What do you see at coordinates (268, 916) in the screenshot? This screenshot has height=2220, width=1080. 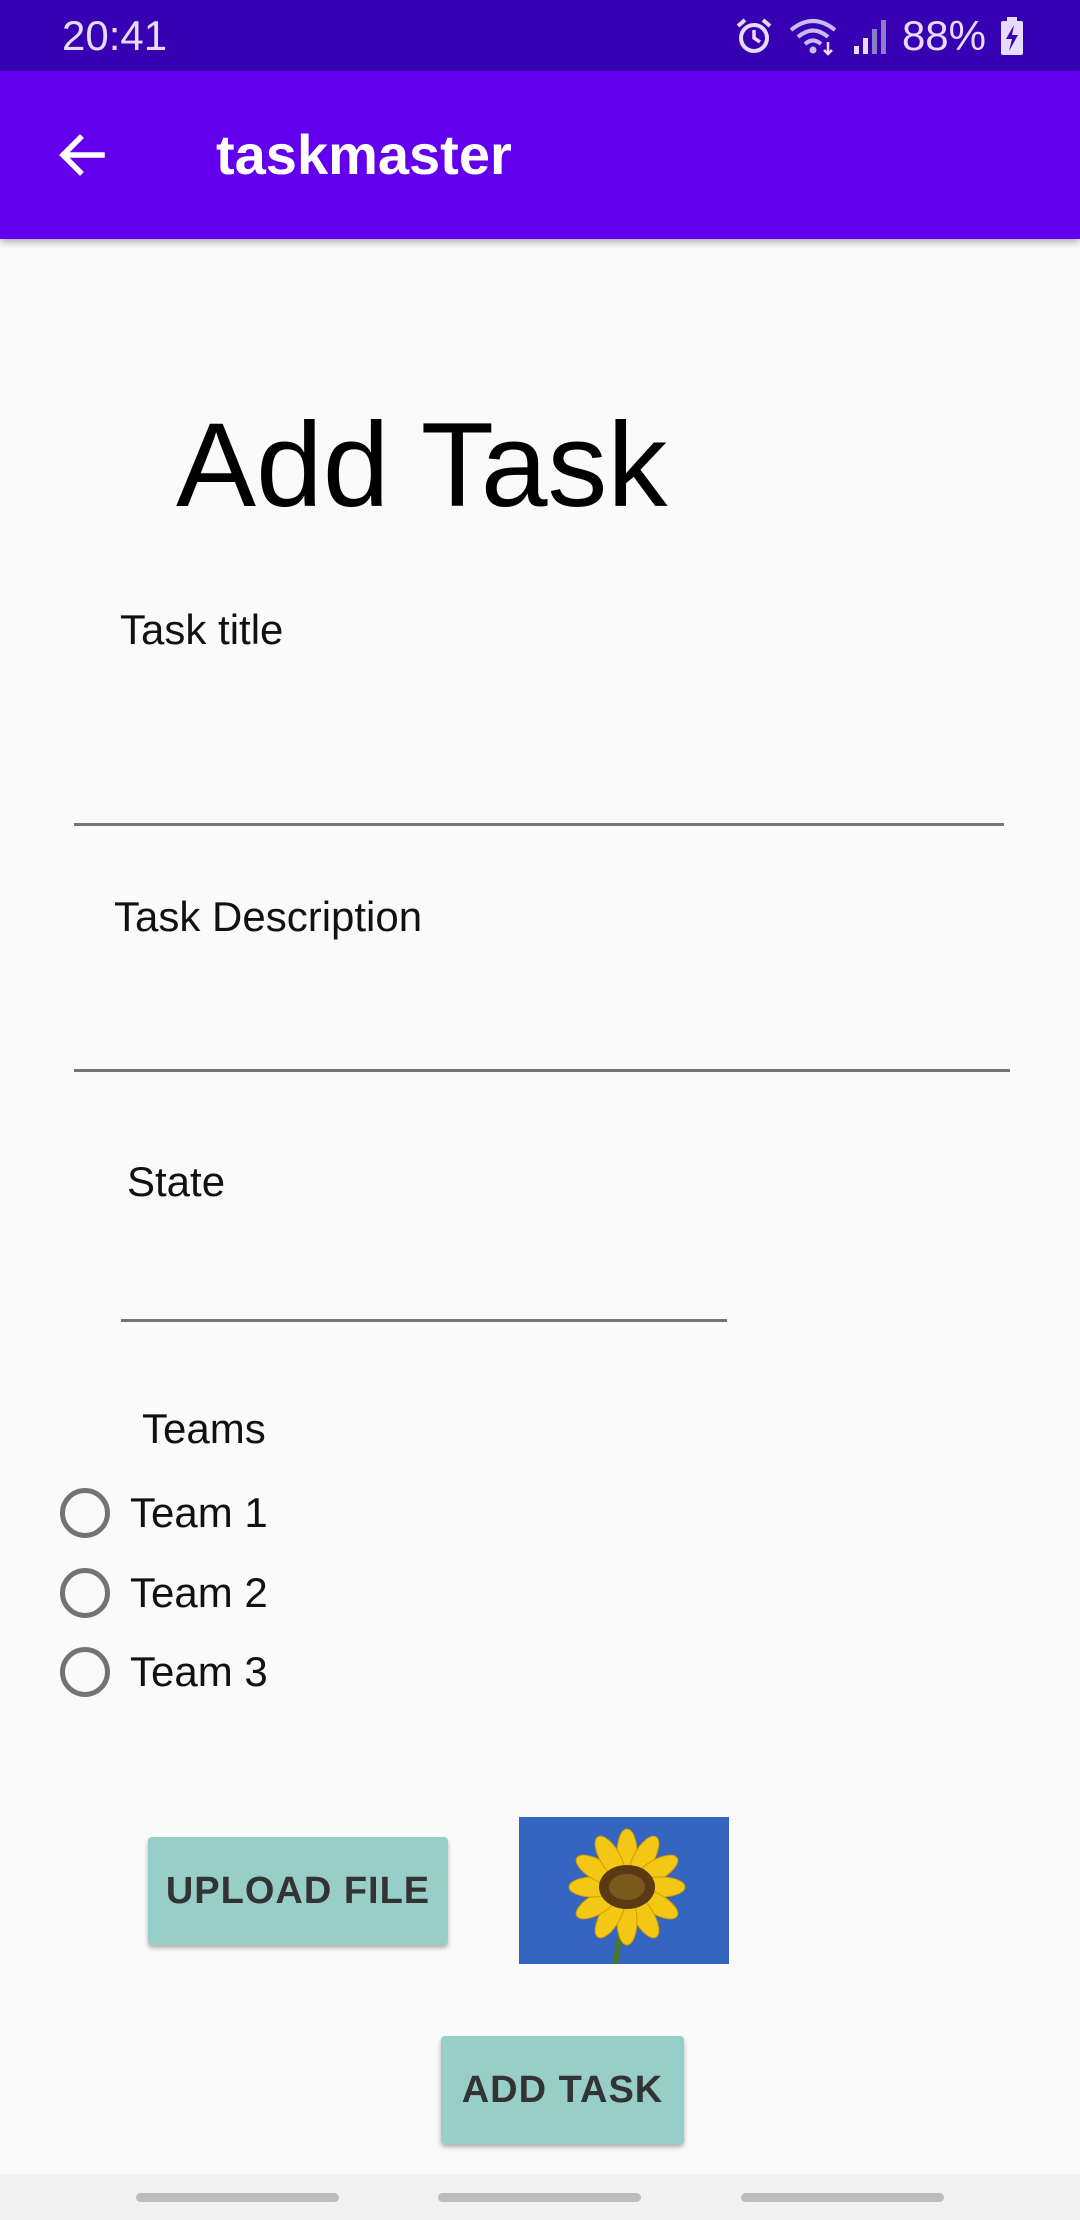 I see `task-description-label: Task Description` at bounding box center [268, 916].